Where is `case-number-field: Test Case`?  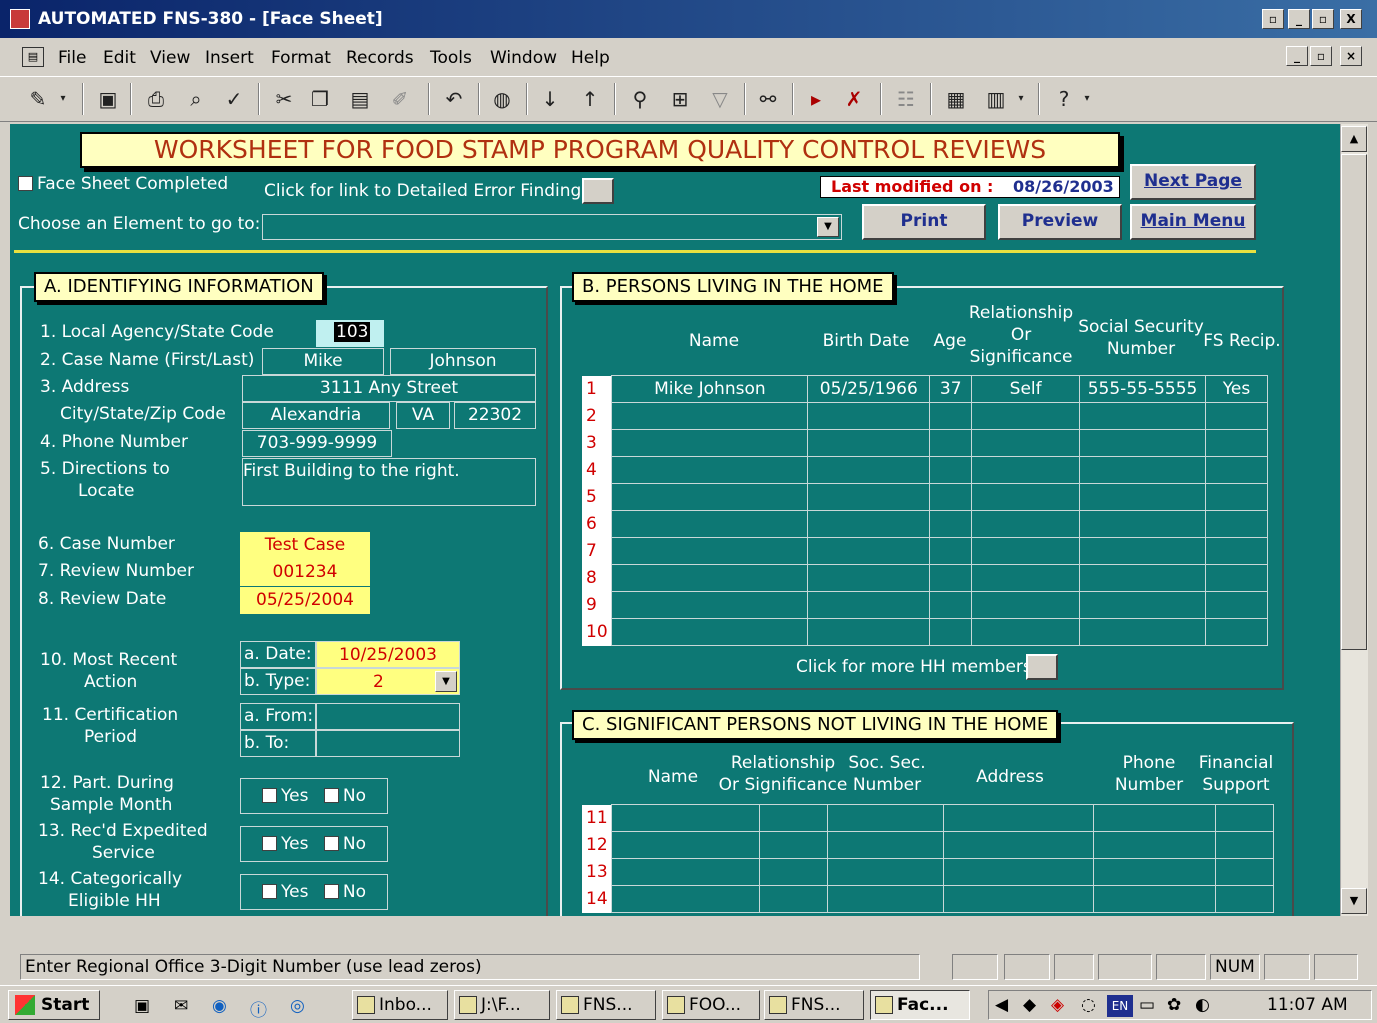 case-number-field: Test Case is located at coordinates (305, 545).